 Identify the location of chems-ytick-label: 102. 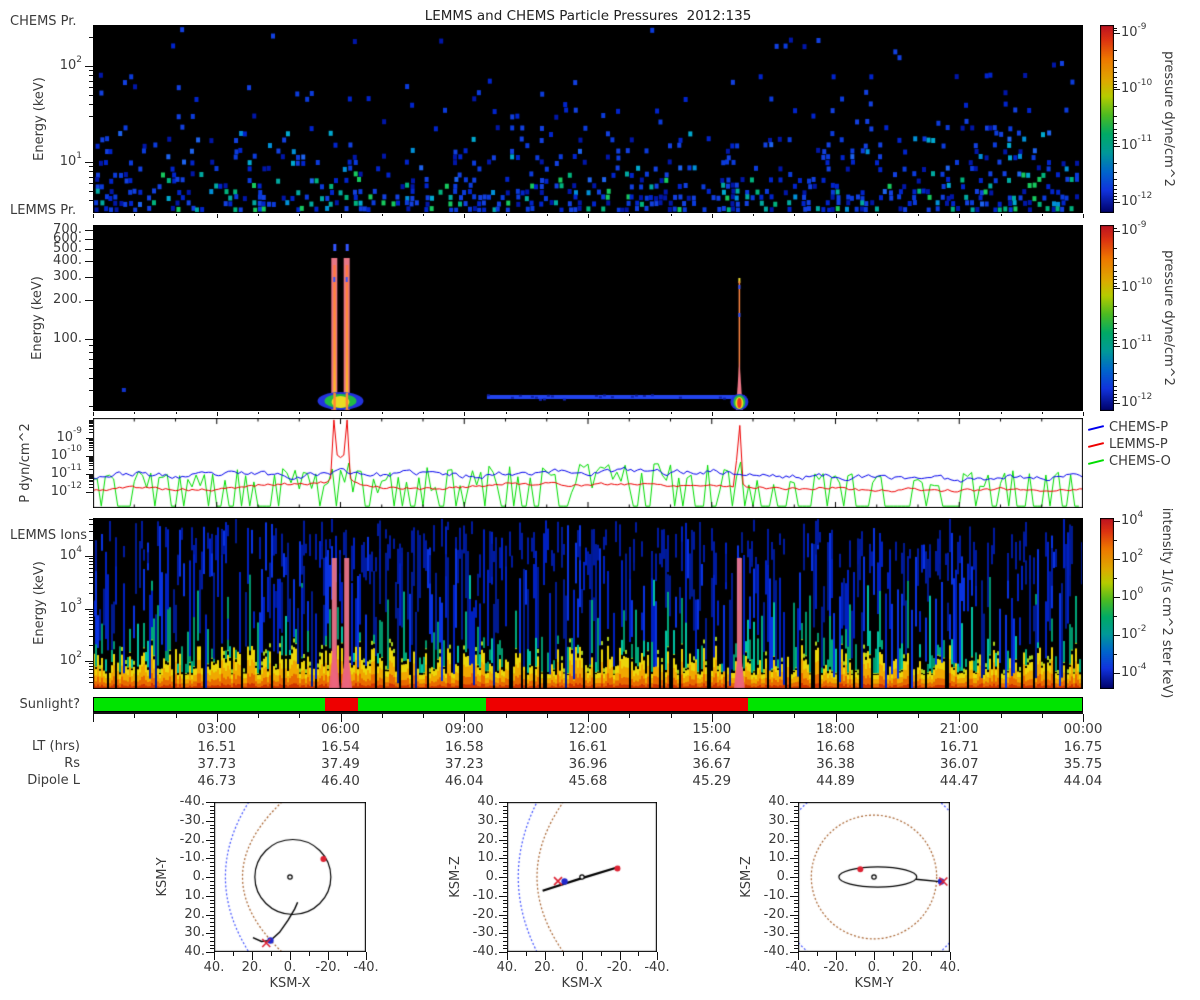
(70, 63).